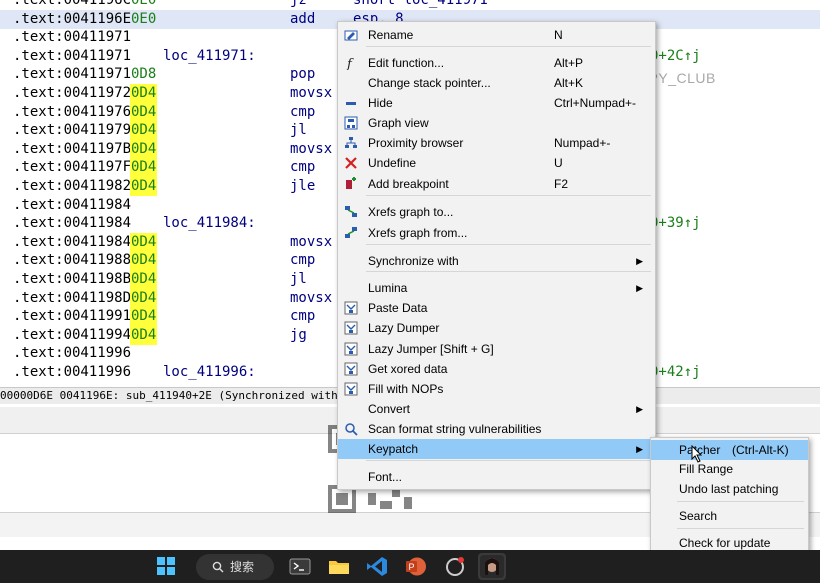 The image size is (820, 584). What do you see at coordinates (675, 56) in the screenshot?
I see `line-xref: 0+2C↑j` at bounding box center [675, 56].